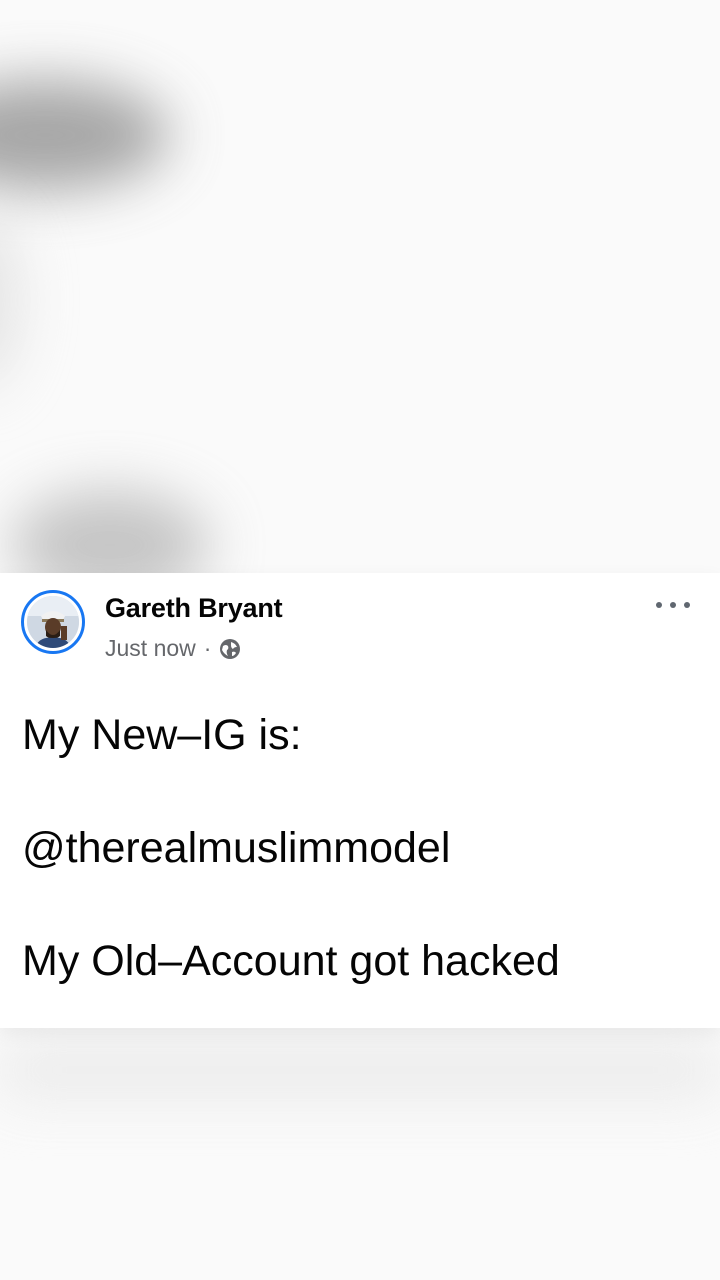 The width and height of the screenshot is (720, 1280). I want to click on author-name: Gareth Bryant, so click(194, 608).